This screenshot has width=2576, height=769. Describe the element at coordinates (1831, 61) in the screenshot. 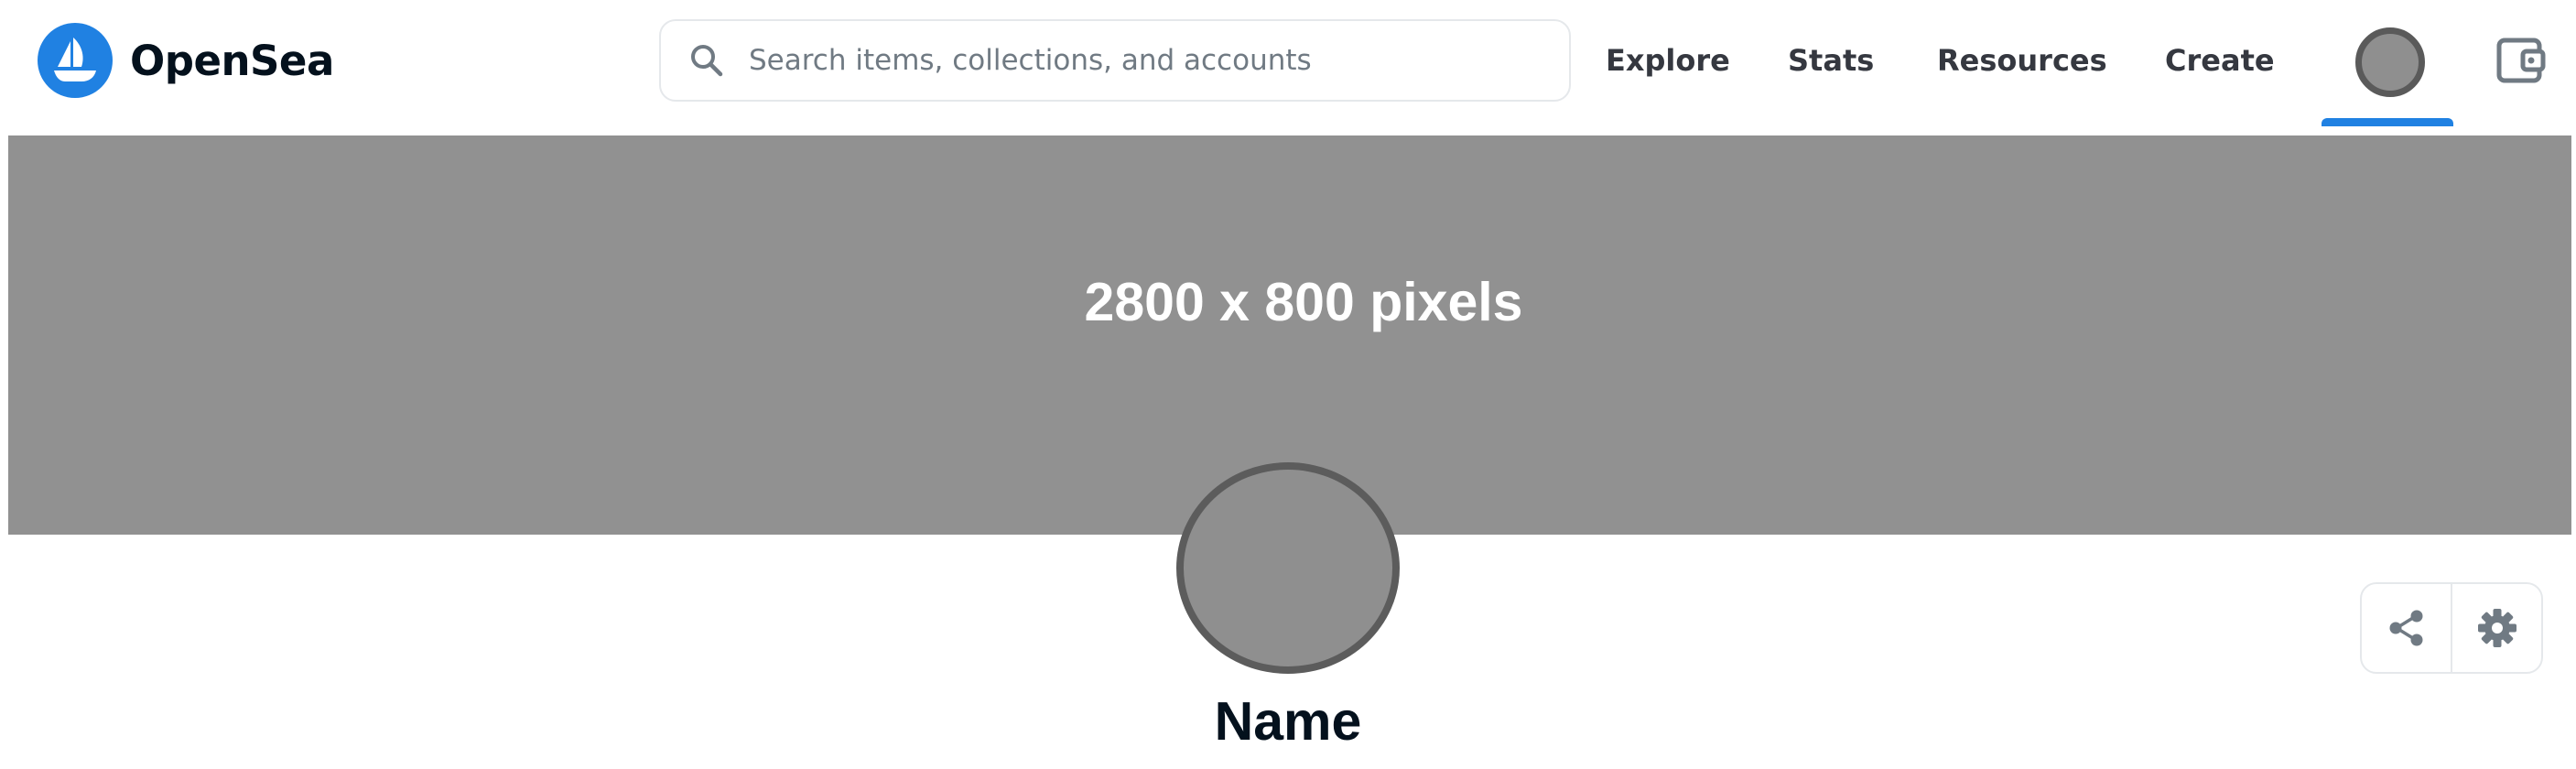

I see `nav-stats: Stats` at that location.